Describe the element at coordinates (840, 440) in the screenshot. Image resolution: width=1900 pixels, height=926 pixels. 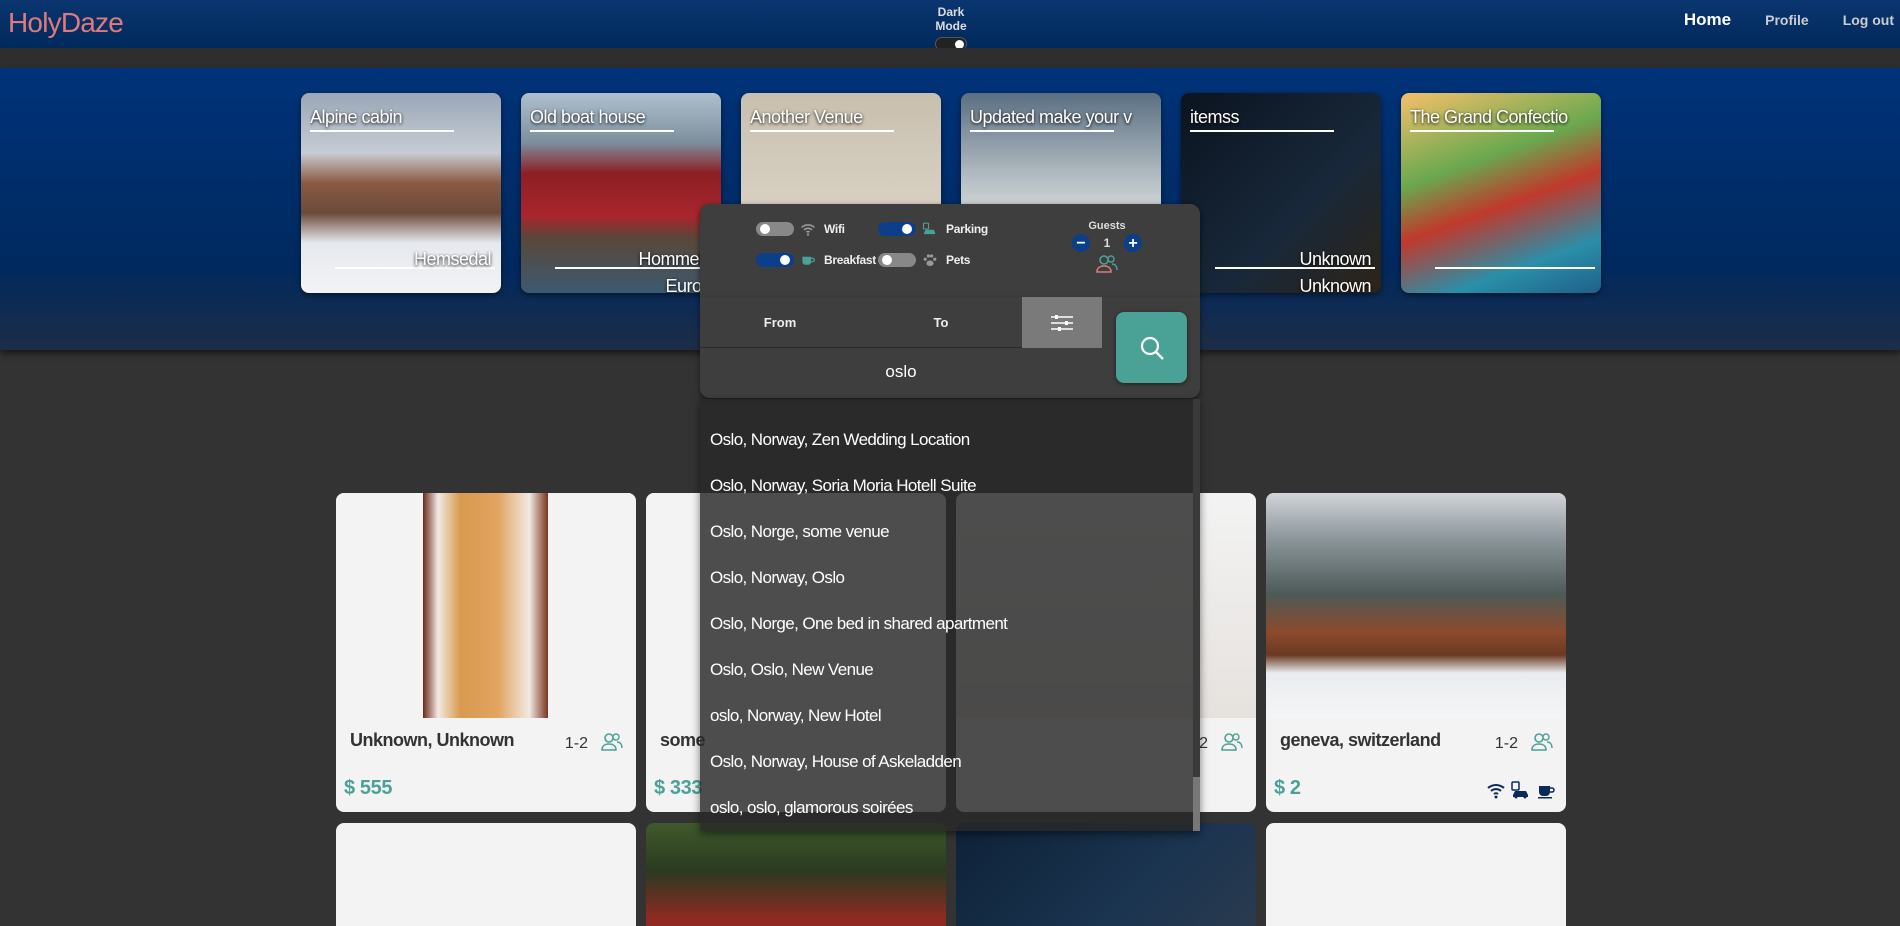
I see `suggestion-item: Oslo, Norway, Zen Wedding Location` at that location.